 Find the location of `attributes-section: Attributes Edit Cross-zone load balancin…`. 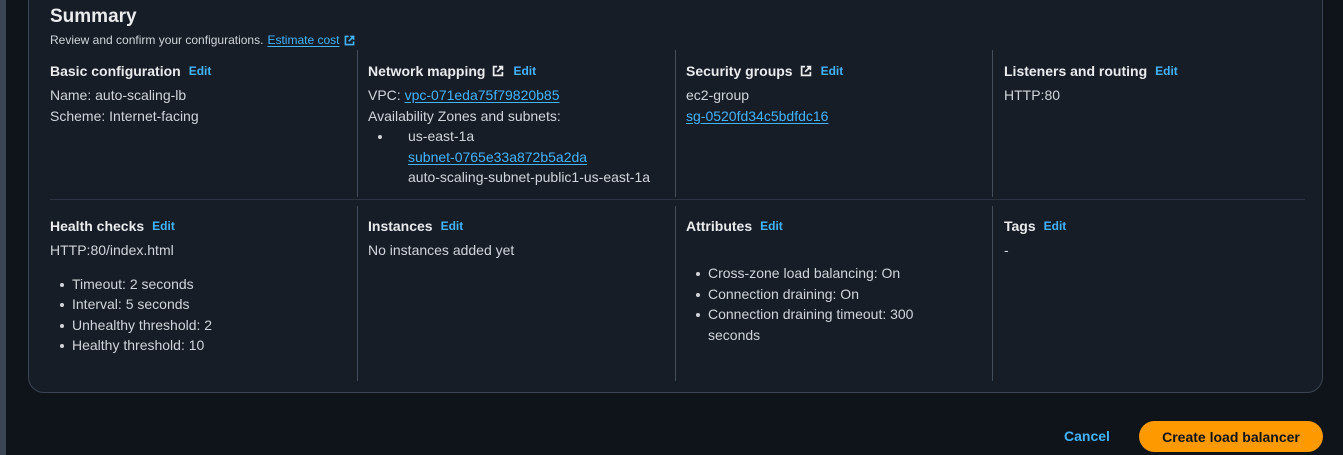

attributes-section: Attributes Edit Cross-zone load balancin… is located at coordinates (836, 280).